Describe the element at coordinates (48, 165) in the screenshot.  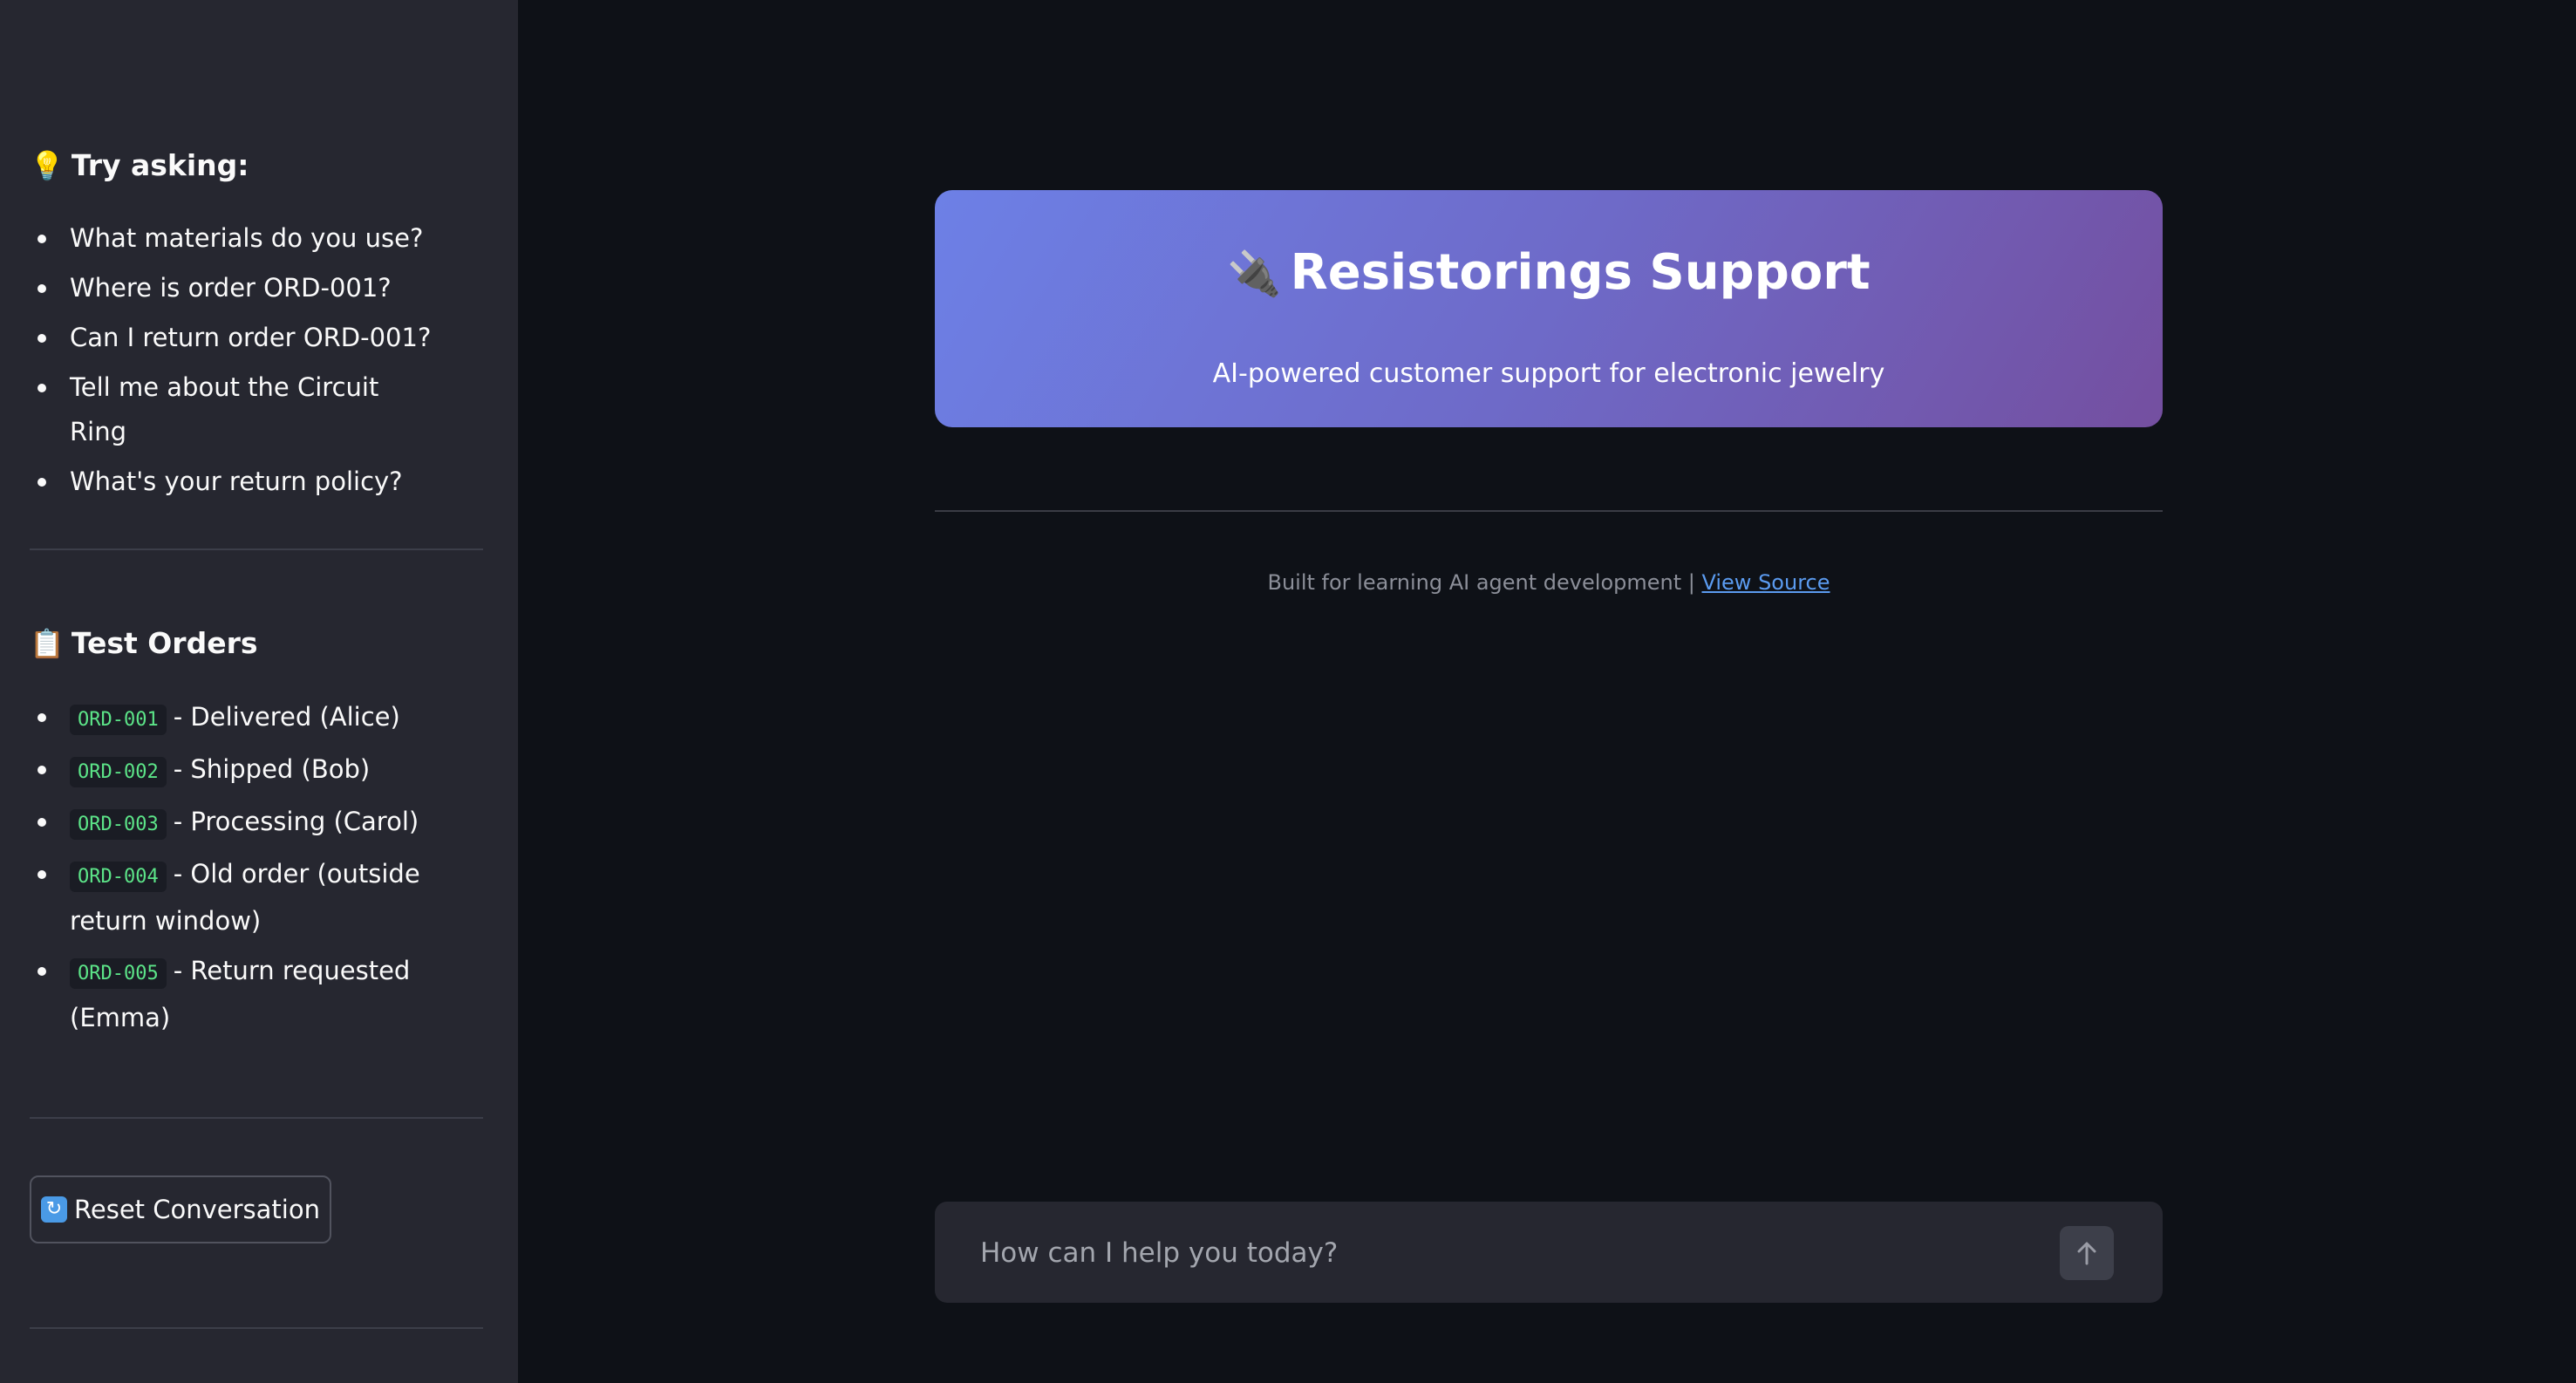
I see `lightbulb-icon: 💡` at that location.